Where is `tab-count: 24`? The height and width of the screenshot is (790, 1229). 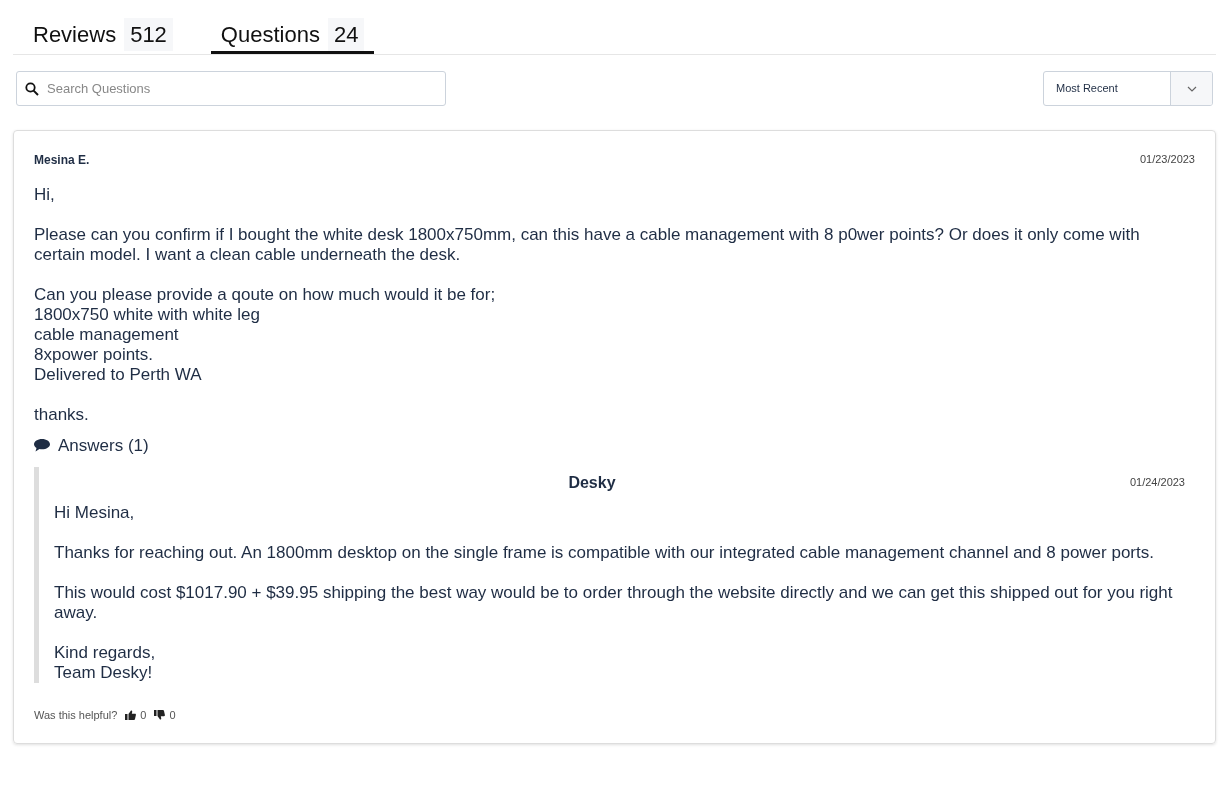
tab-count: 24 is located at coordinates (346, 34).